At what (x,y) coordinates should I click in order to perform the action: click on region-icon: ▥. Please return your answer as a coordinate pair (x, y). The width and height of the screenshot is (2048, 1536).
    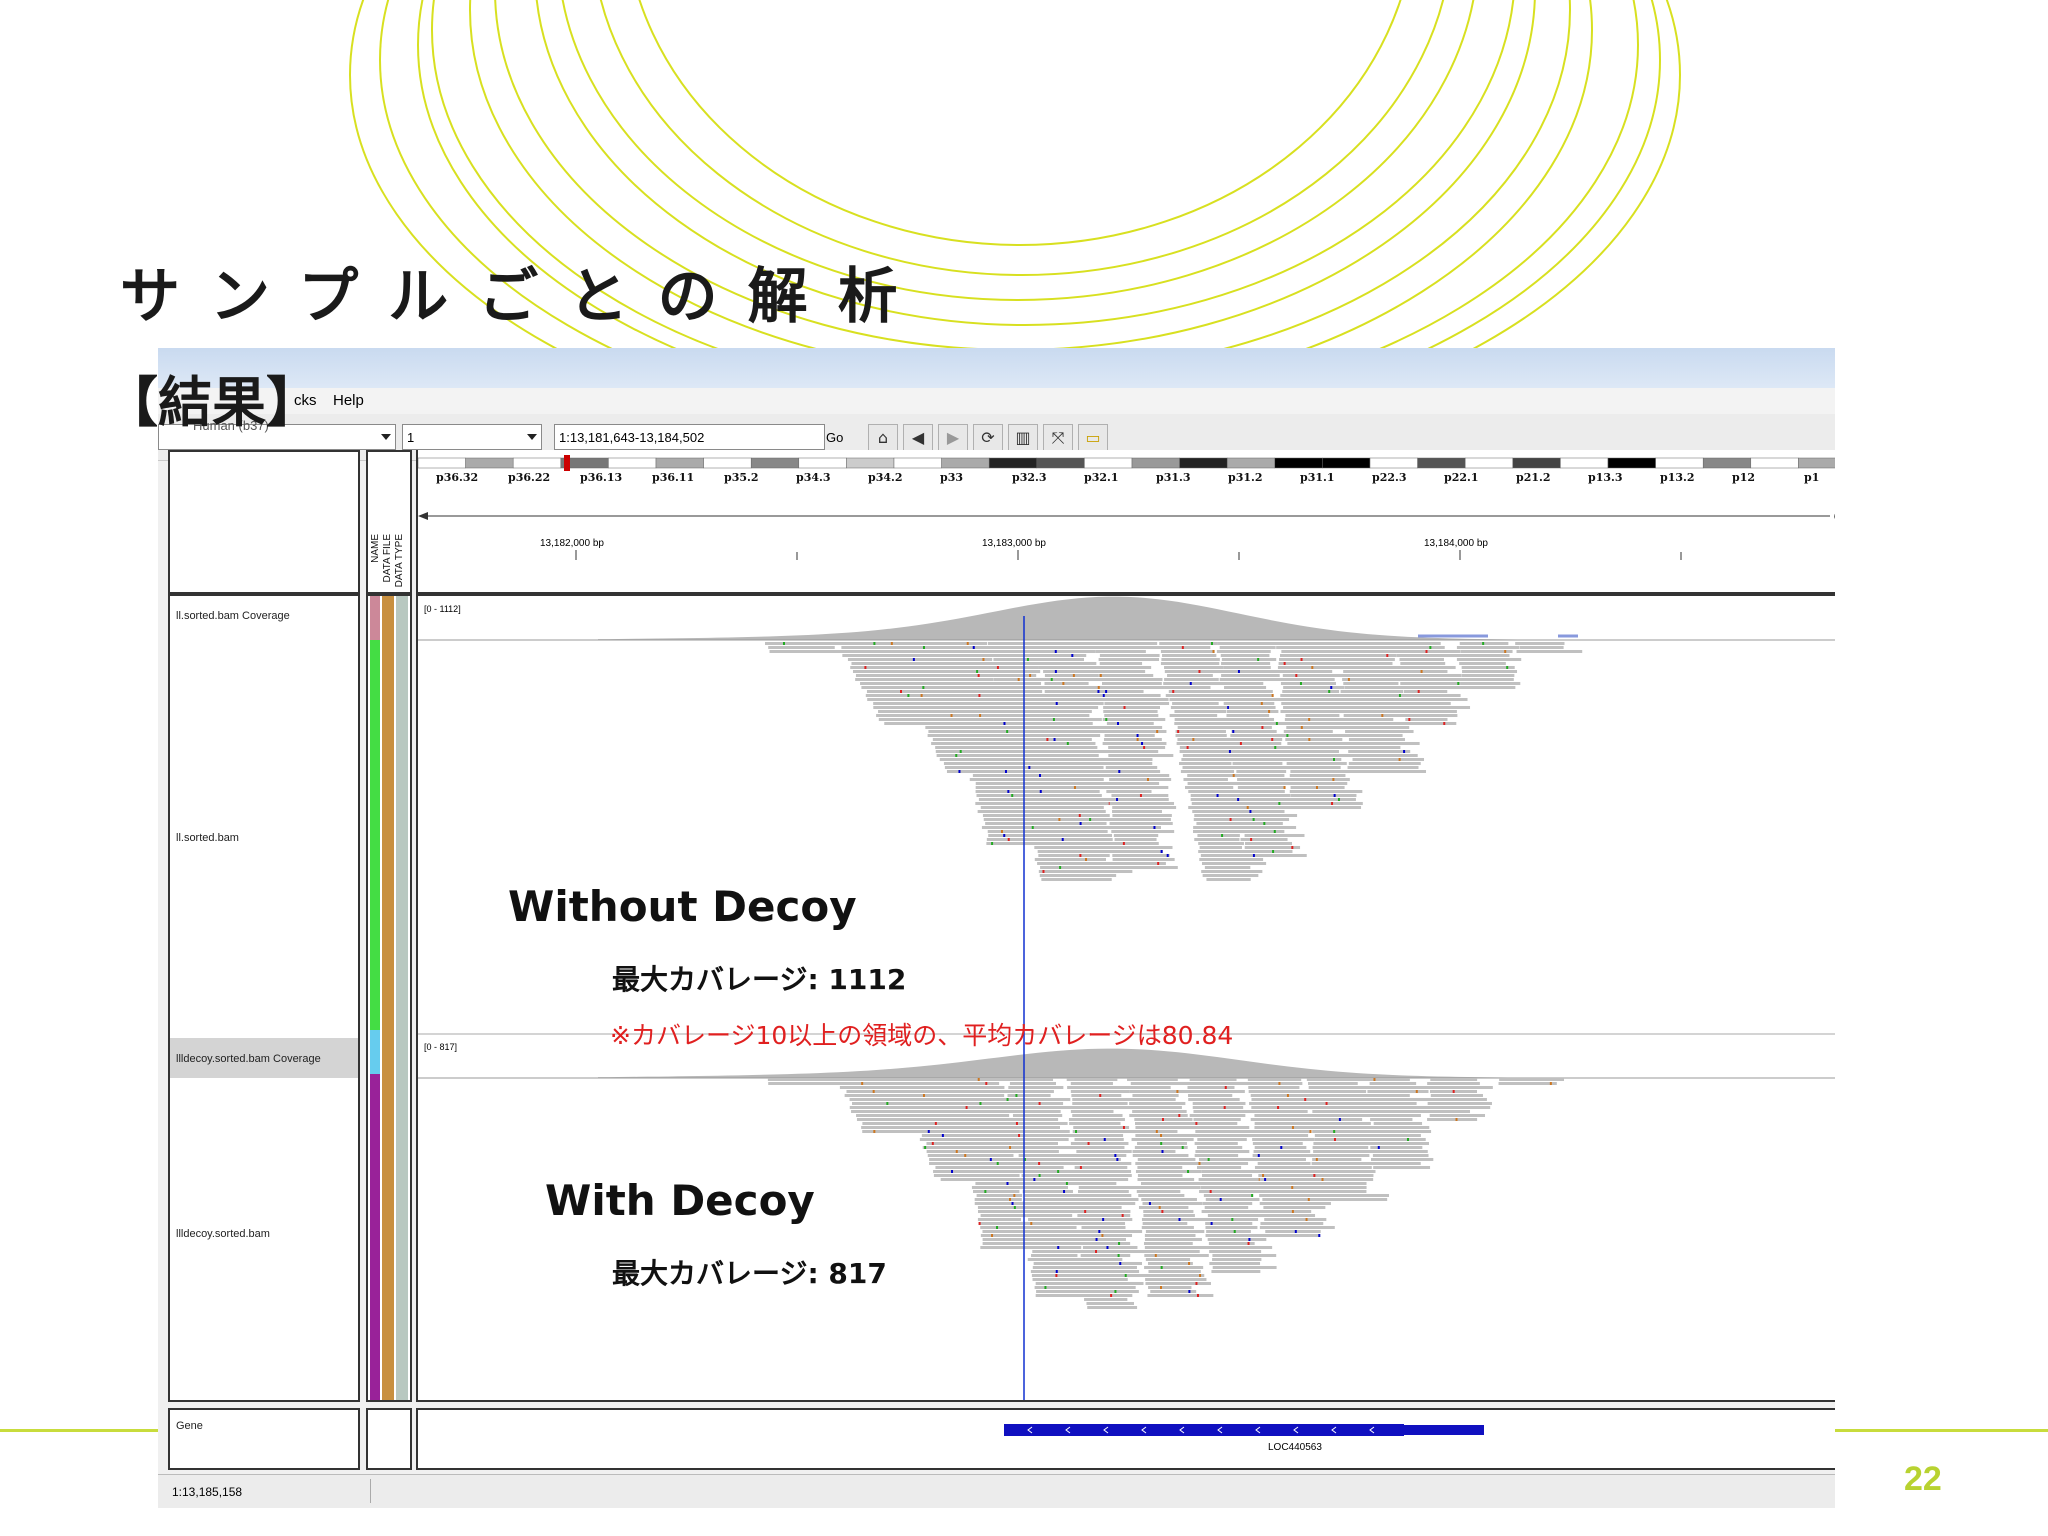
    Looking at the image, I should click on (1023, 438).